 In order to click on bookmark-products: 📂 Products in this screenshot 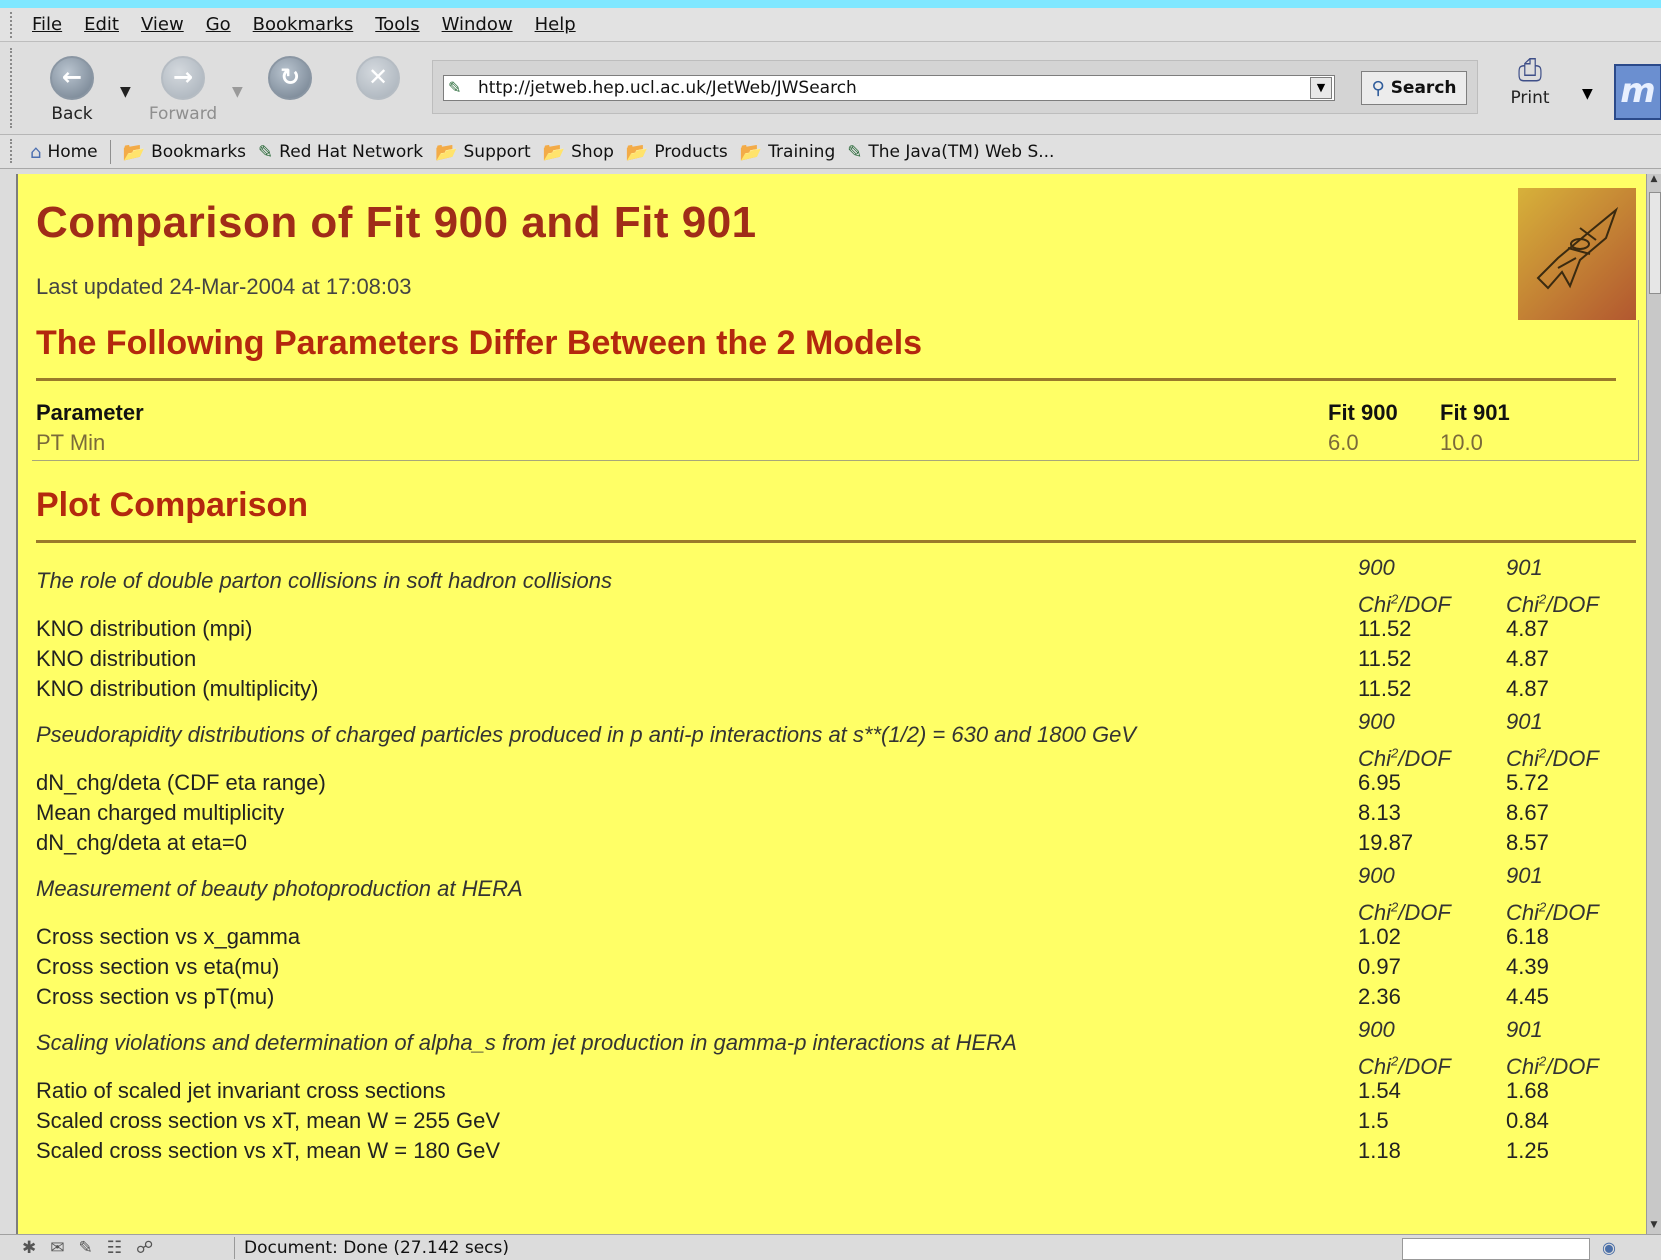, I will do `click(677, 152)`.